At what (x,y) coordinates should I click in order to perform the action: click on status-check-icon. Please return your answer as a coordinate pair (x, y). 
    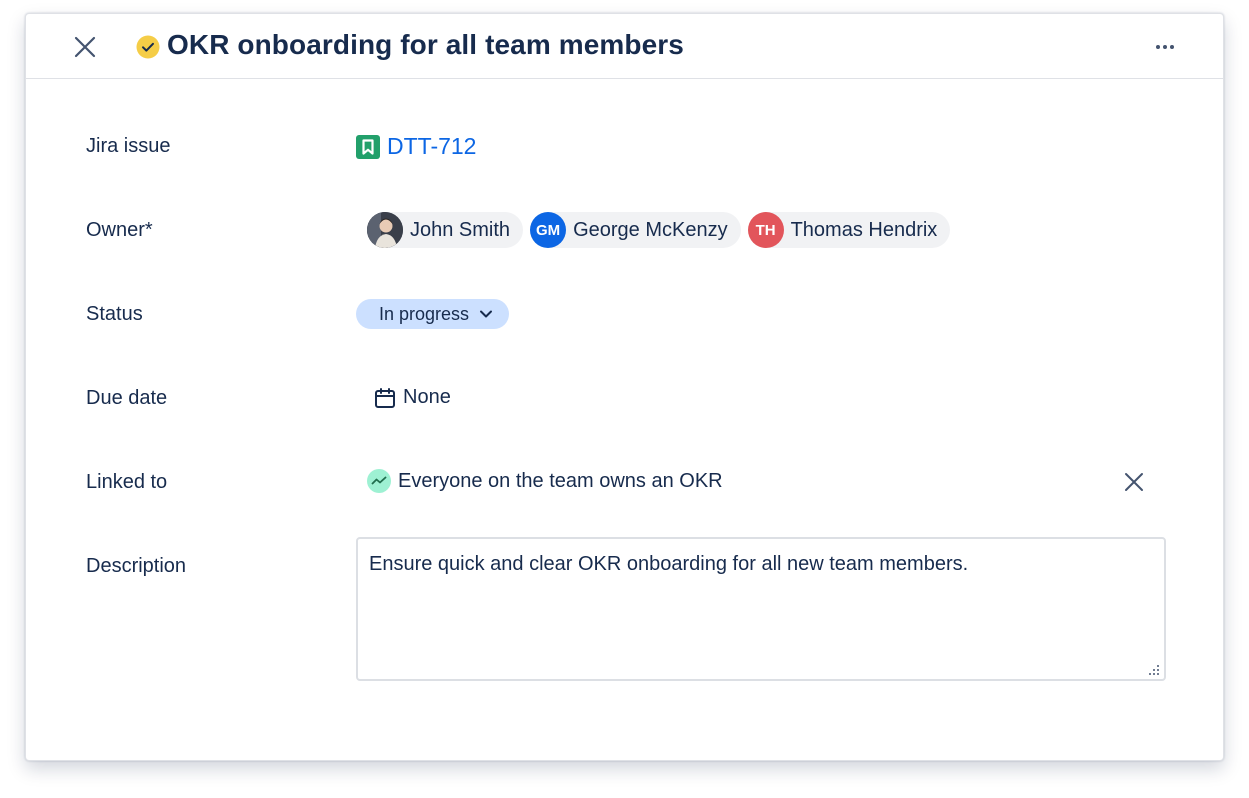
    Looking at the image, I should click on (148, 47).